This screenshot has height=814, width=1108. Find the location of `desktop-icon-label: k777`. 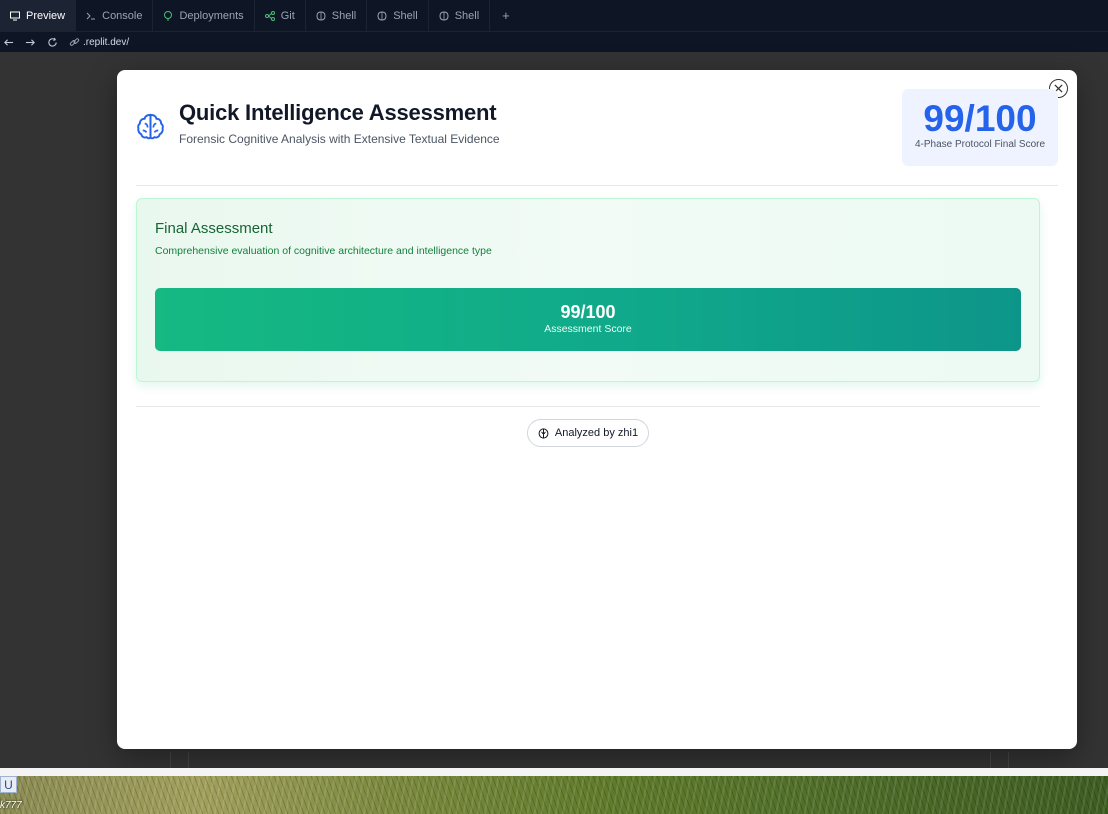

desktop-icon-label: k777 is located at coordinates (11, 805).